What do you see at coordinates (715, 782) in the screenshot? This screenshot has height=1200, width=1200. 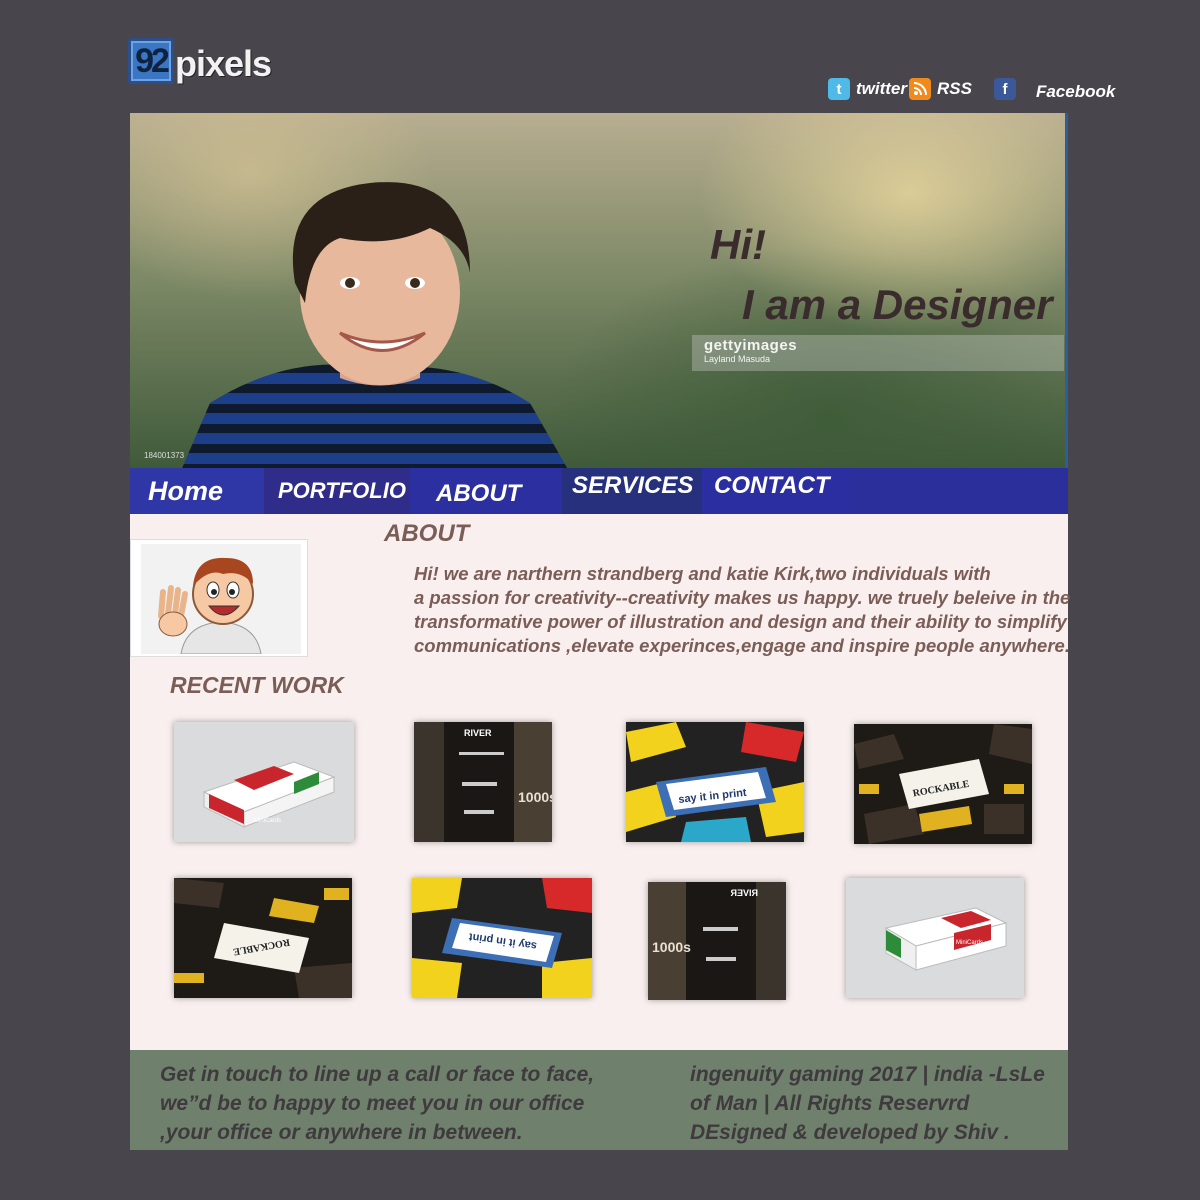 I see `work-thumb-print: say it in print` at bounding box center [715, 782].